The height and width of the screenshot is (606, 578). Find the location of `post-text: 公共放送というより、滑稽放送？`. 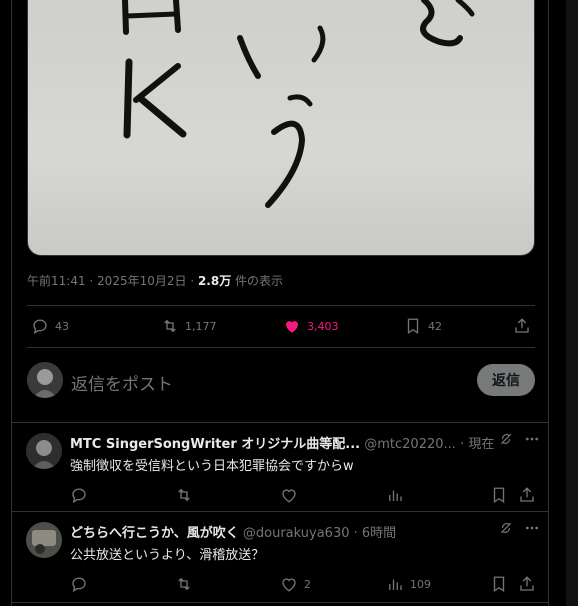

post-text: 公共放送というより、滑稽放送？ is located at coordinates (167, 555).